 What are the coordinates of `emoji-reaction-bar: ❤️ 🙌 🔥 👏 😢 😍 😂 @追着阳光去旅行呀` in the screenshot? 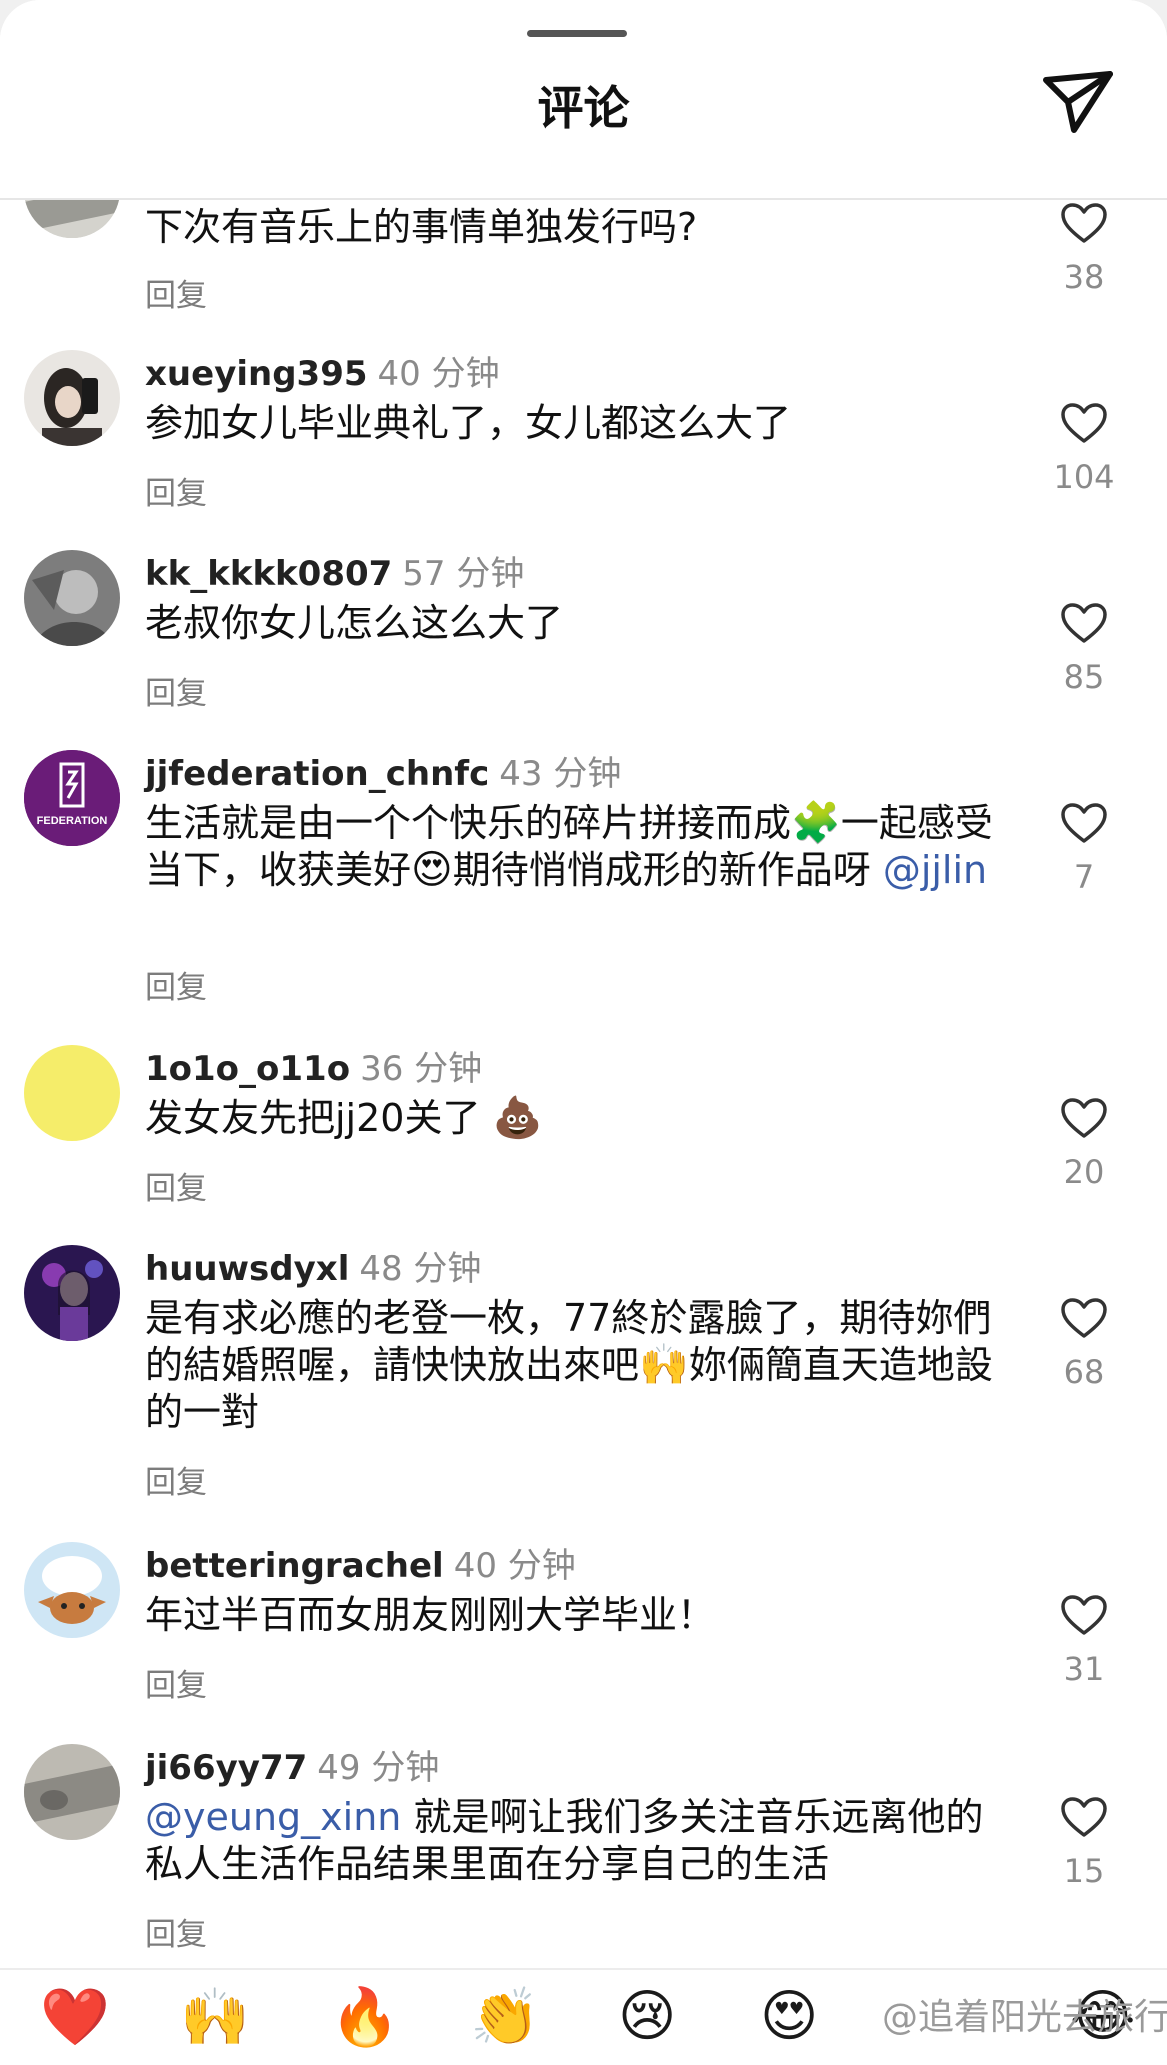 It's located at (583, 2016).